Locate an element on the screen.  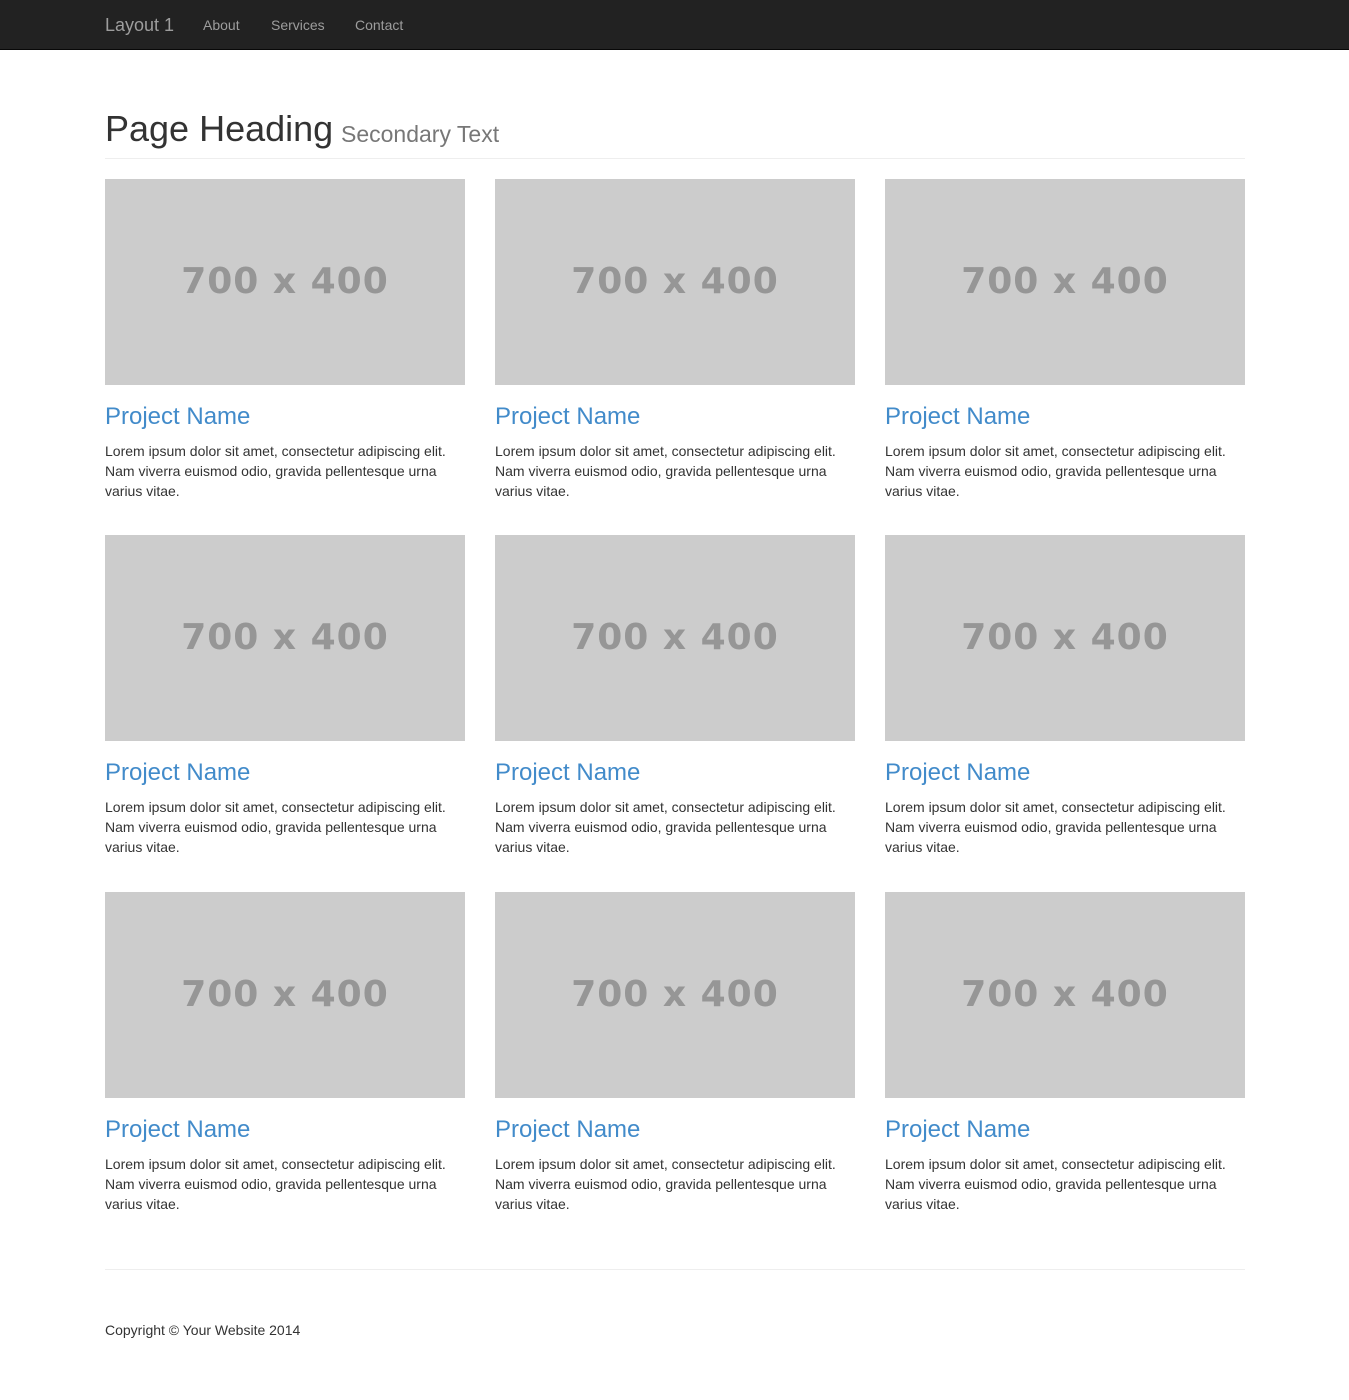
footer-divider is located at coordinates (675, 1269).